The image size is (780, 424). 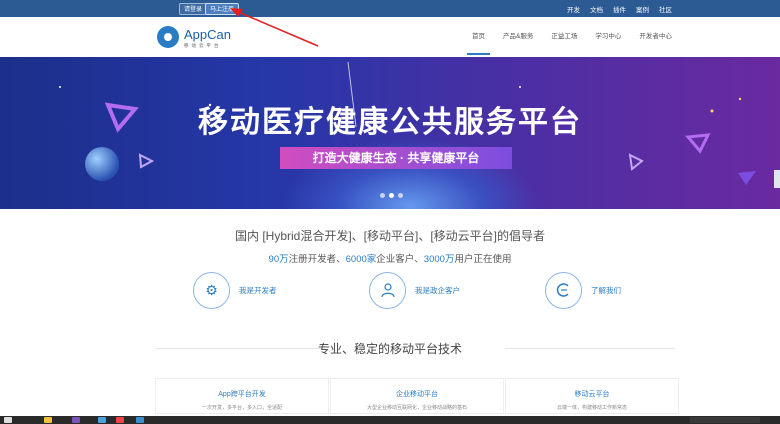 What do you see at coordinates (193, 9) in the screenshot?
I see `login-button: 请登录` at bounding box center [193, 9].